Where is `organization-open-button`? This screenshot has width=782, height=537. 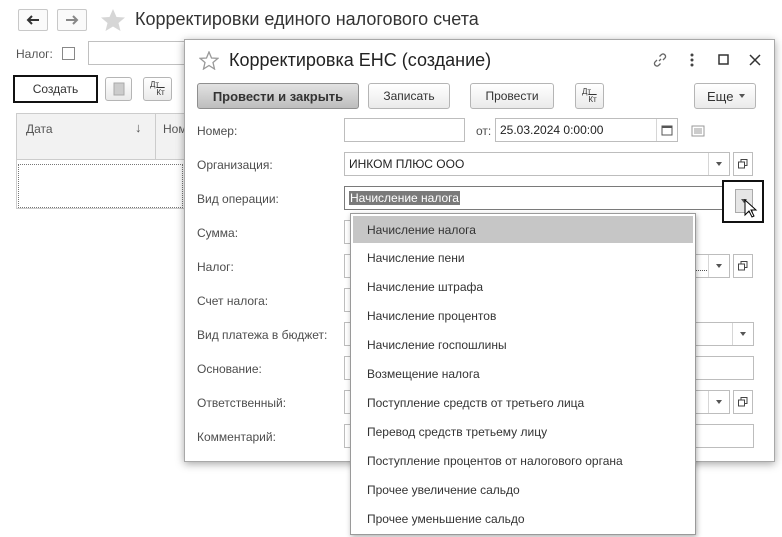 organization-open-button is located at coordinates (743, 164).